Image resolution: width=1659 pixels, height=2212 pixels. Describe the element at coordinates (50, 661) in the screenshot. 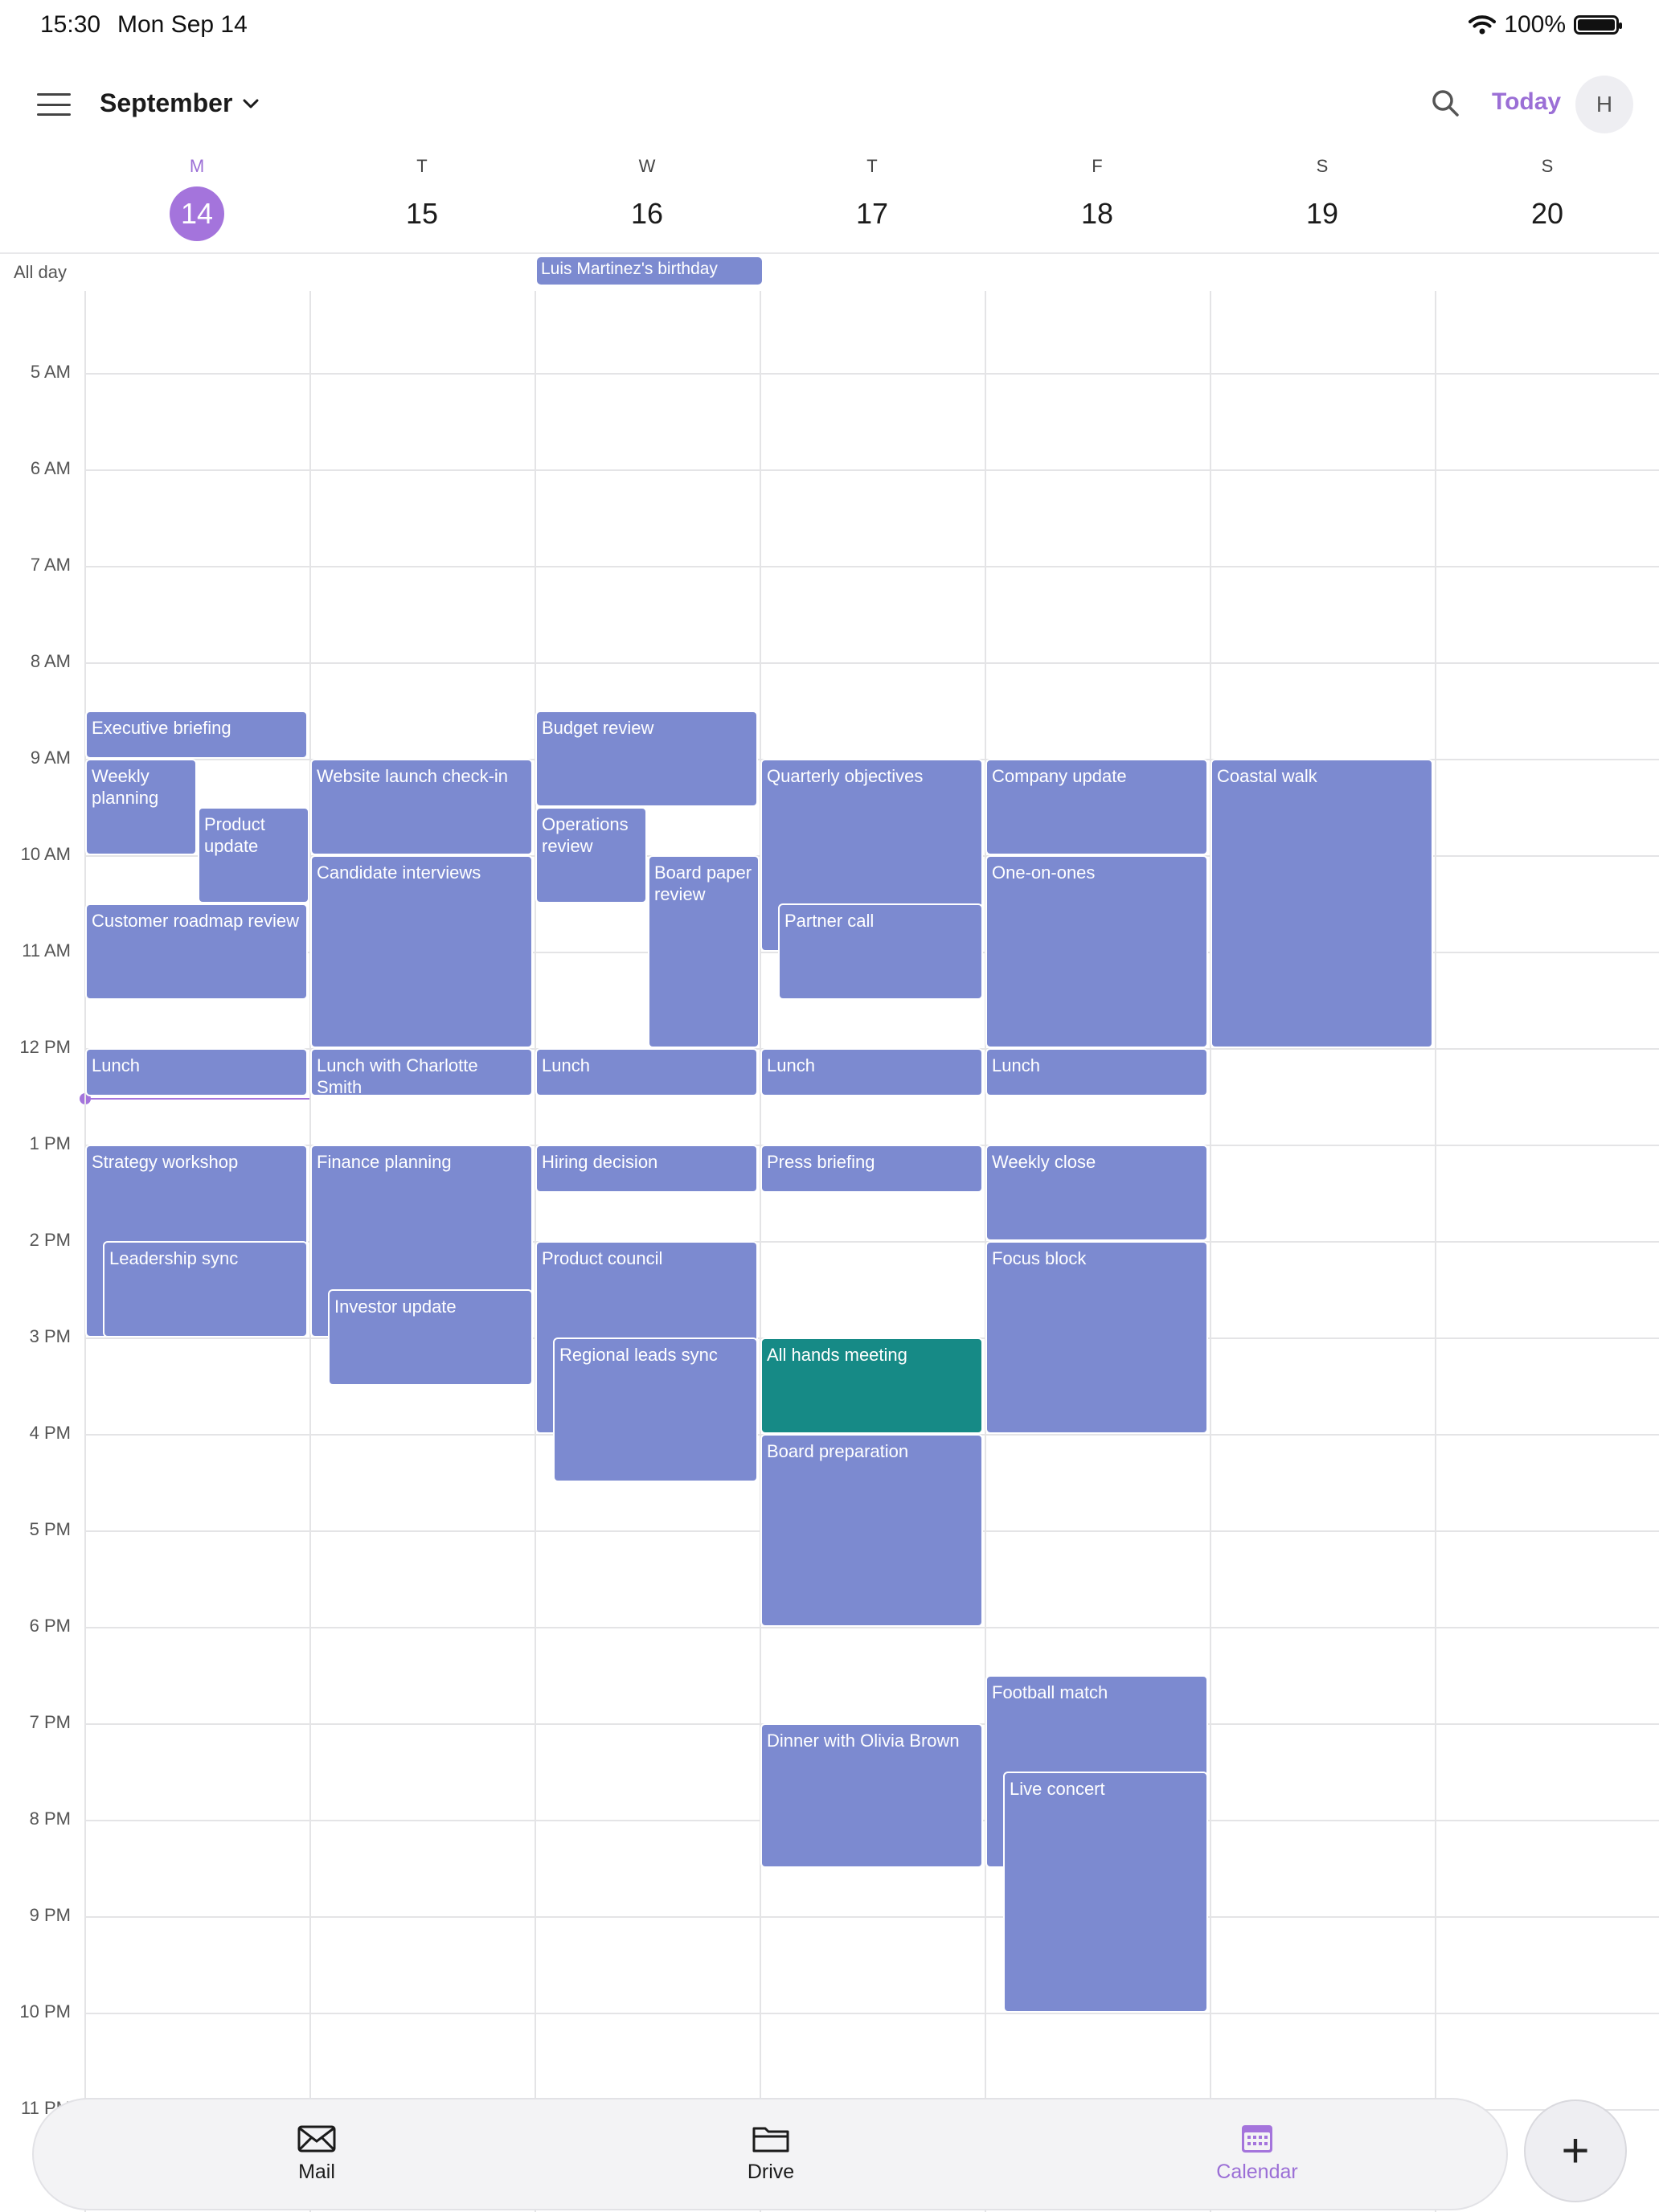

I see `hour-label: 8 AM` at that location.